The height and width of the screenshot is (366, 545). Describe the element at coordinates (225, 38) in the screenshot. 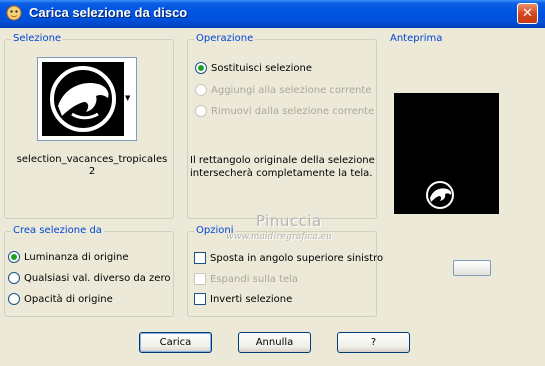

I see `operazione-group-label: Operazione` at that location.